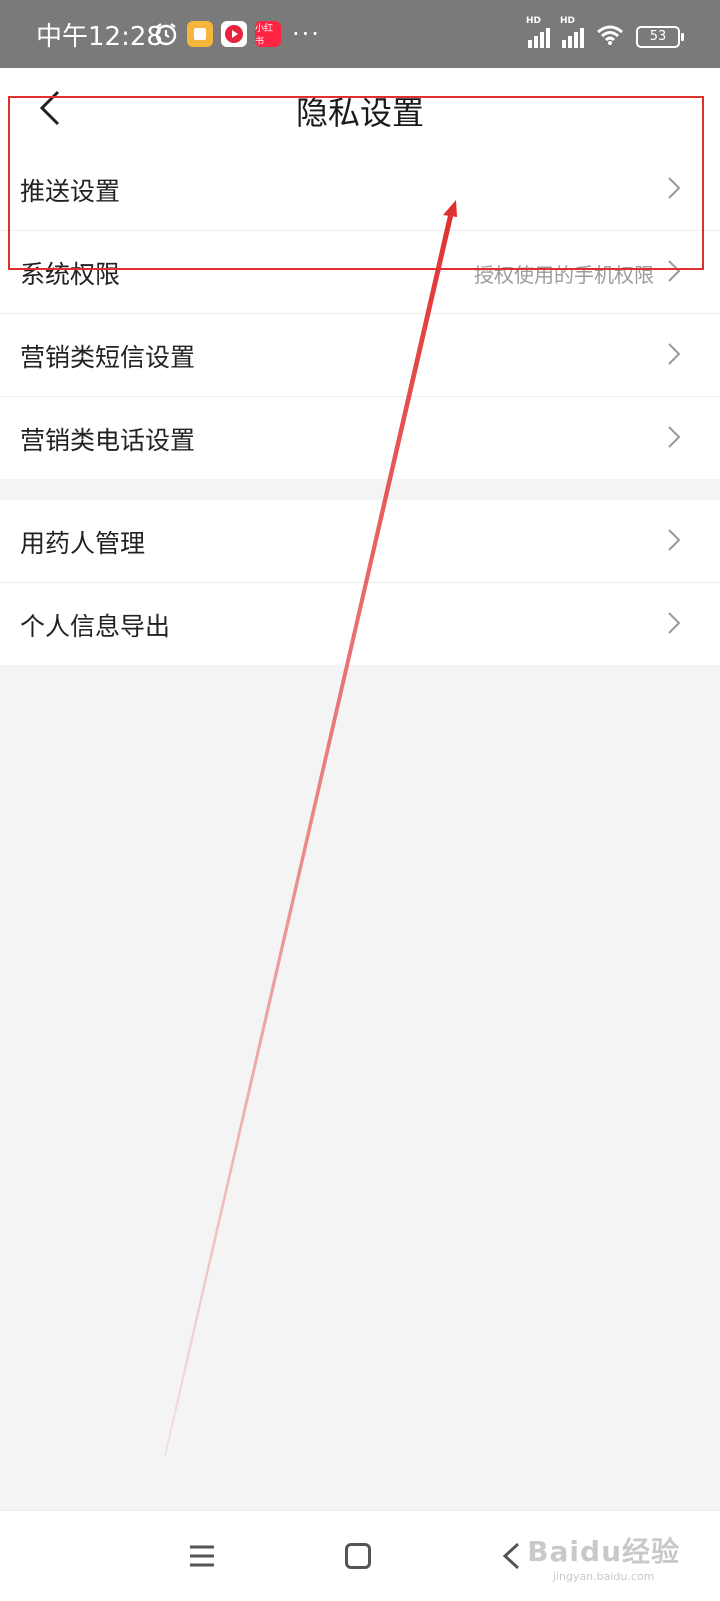  I want to click on status-bar: 中午12:28 小红书 ··· HD HD 53, so click(360, 34).